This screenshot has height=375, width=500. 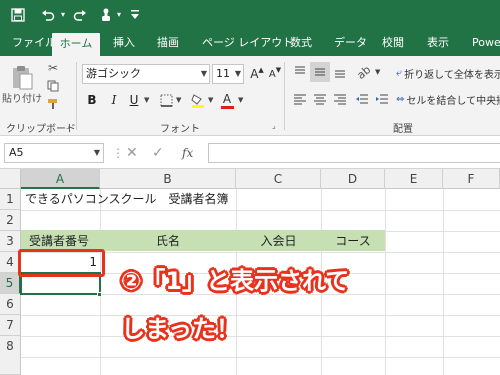 What do you see at coordinates (10, 355) in the screenshot?
I see `row-header-8: 8` at bounding box center [10, 355].